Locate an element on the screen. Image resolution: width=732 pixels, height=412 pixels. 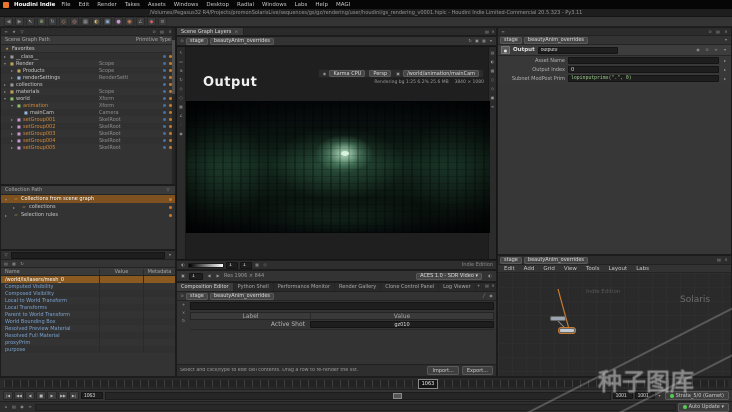
panes-icon: ▤ is located at coordinates (14, 407).